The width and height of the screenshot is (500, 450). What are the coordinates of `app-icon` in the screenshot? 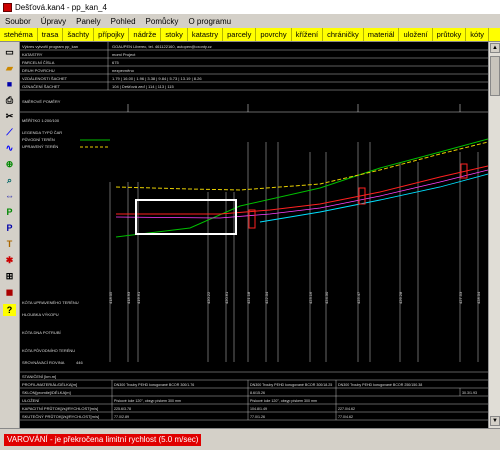 It's located at (7, 7).